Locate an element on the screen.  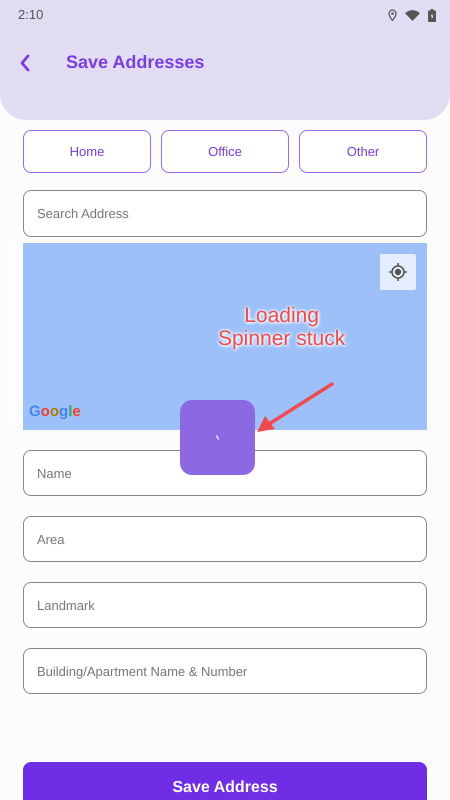
wifi-icon is located at coordinates (412, 15).